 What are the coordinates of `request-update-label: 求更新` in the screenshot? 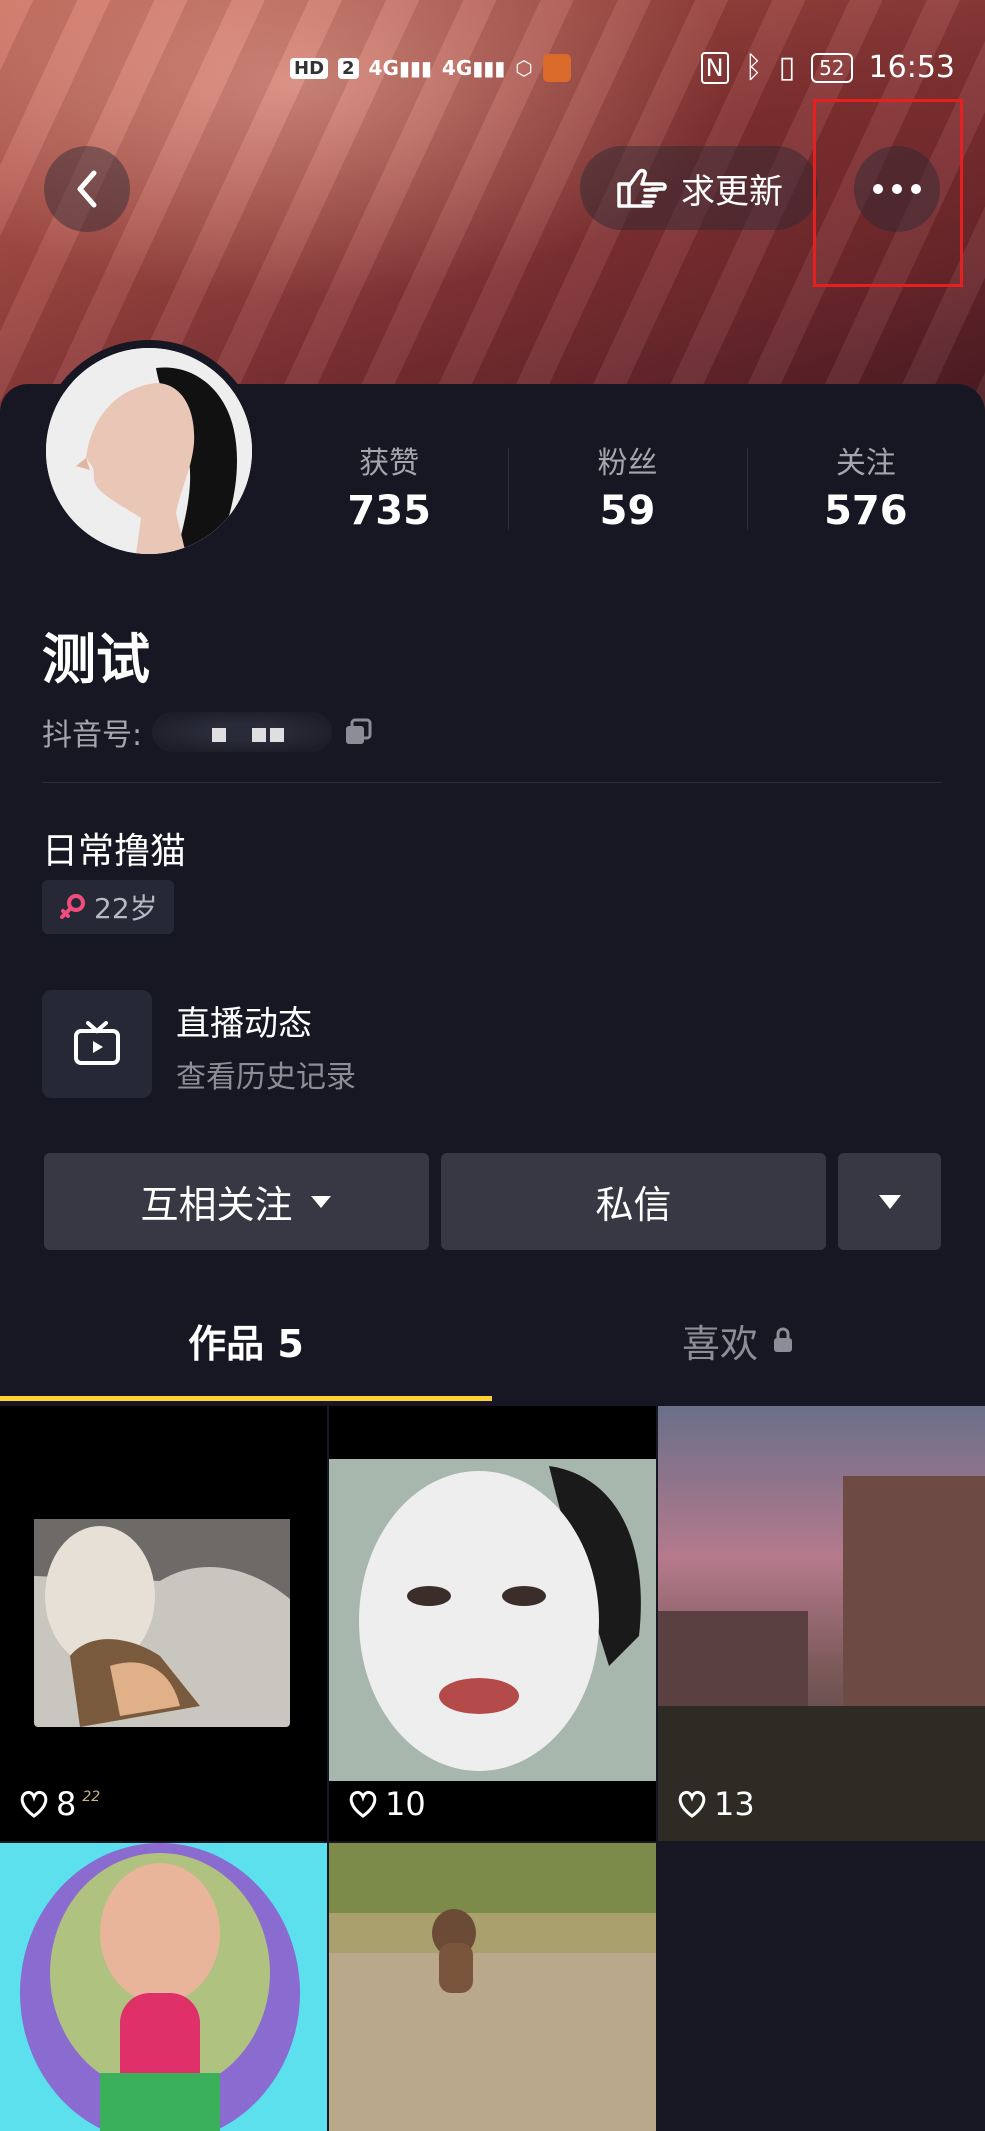 It's located at (732, 191).